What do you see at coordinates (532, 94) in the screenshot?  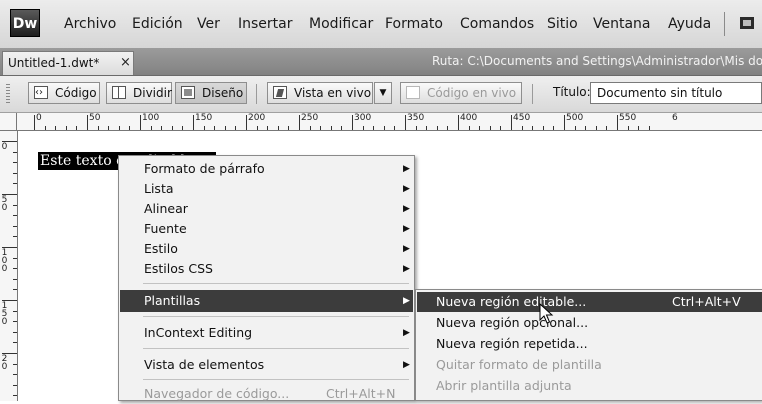 I see `toolbar-separator` at bounding box center [532, 94].